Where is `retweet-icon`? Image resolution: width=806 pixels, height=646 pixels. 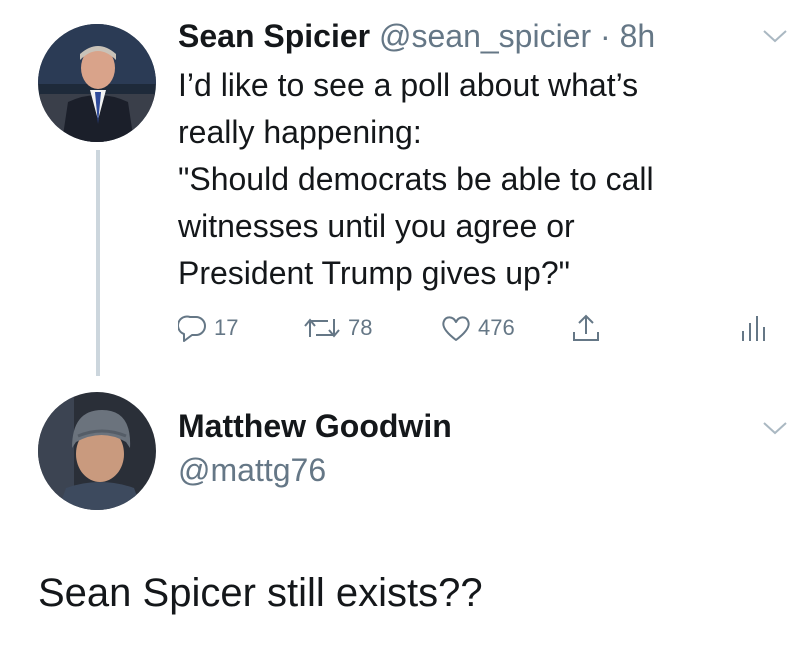
retweet-icon is located at coordinates (322, 328).